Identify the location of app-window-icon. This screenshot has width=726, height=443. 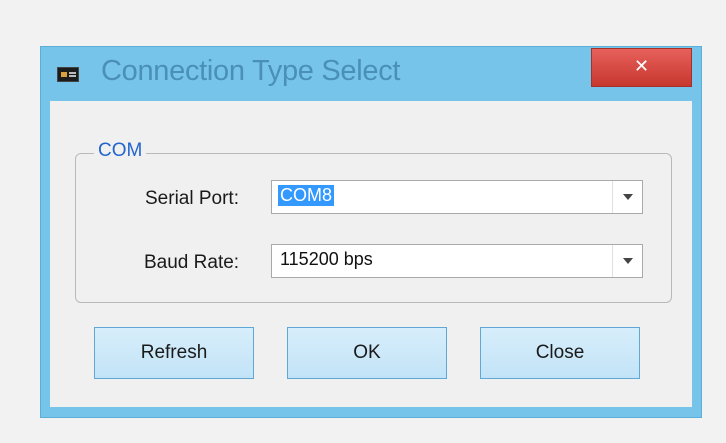
(68, 74).